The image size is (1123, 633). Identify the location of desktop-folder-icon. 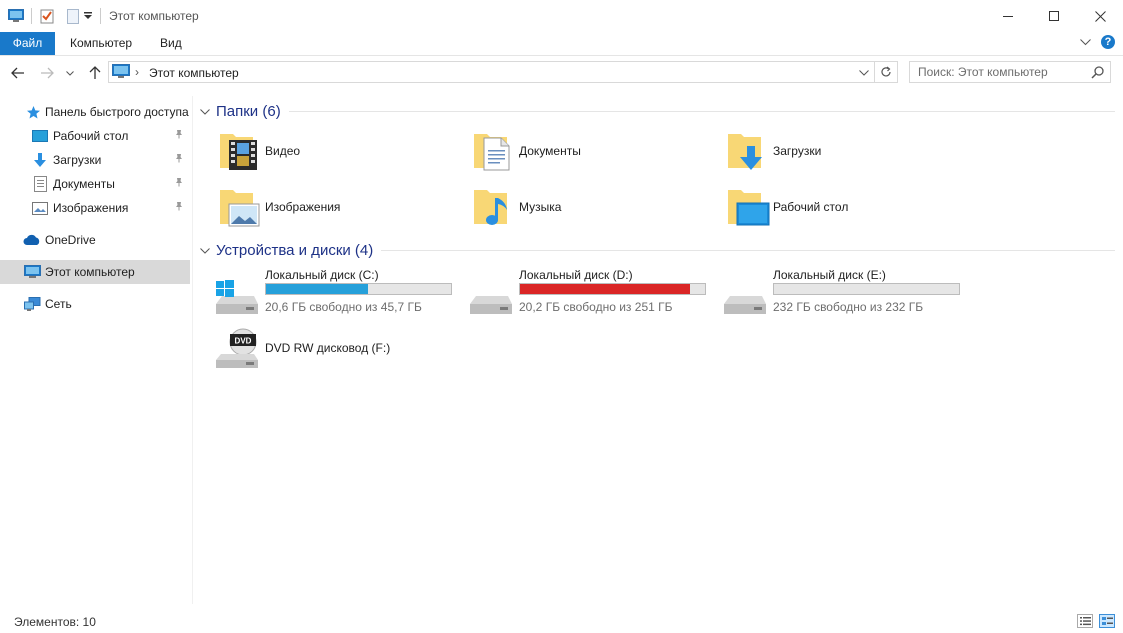
(749, 208).